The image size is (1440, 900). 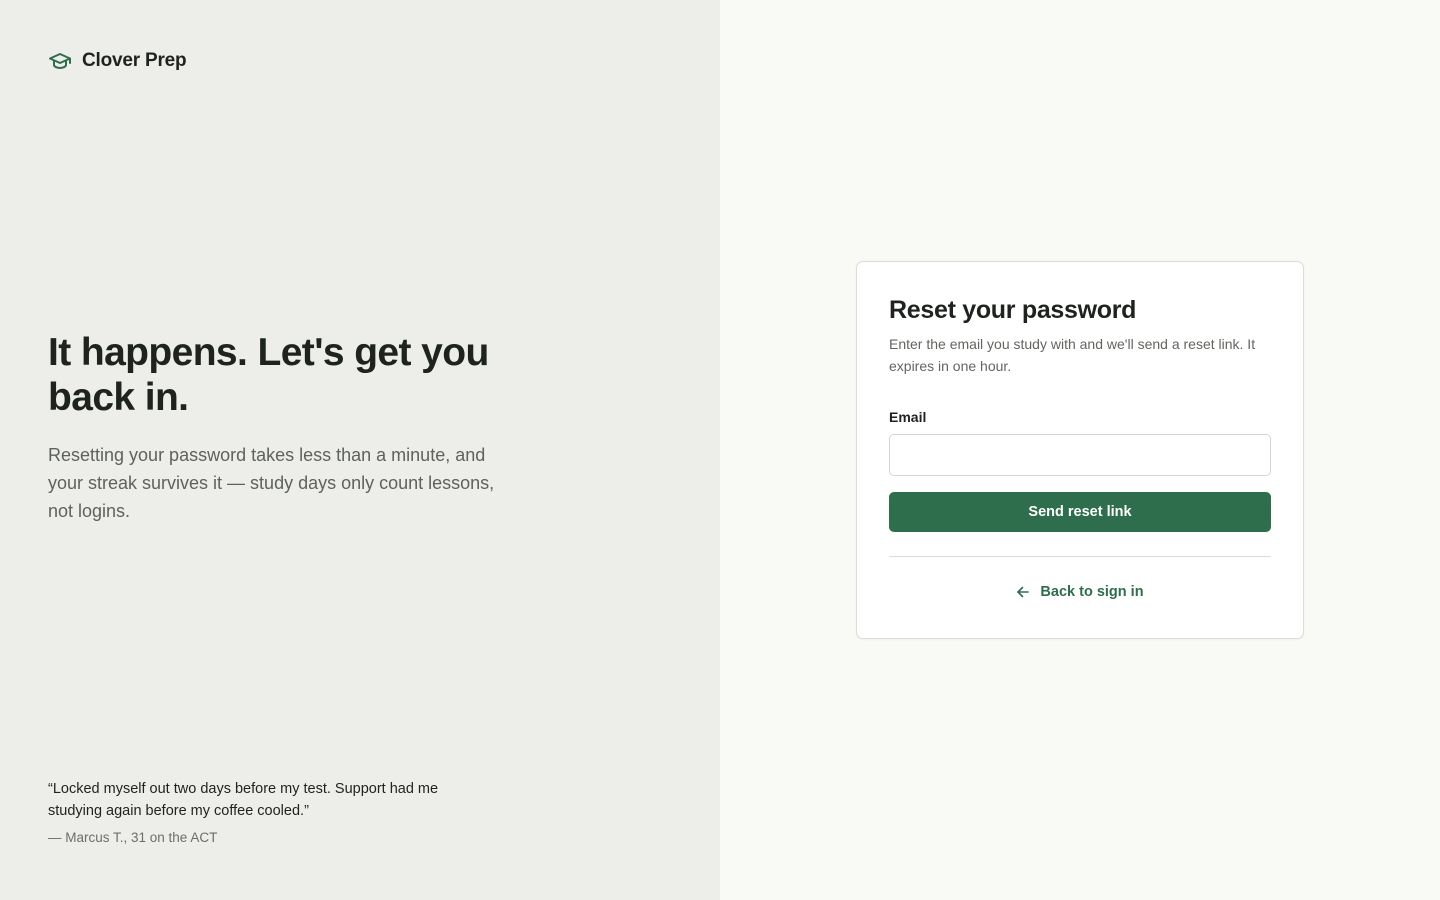 What do you see at coordinates (60, 61) in the screenshot?
I see `graduation-cap-icon` at bounding box center [60, 61].